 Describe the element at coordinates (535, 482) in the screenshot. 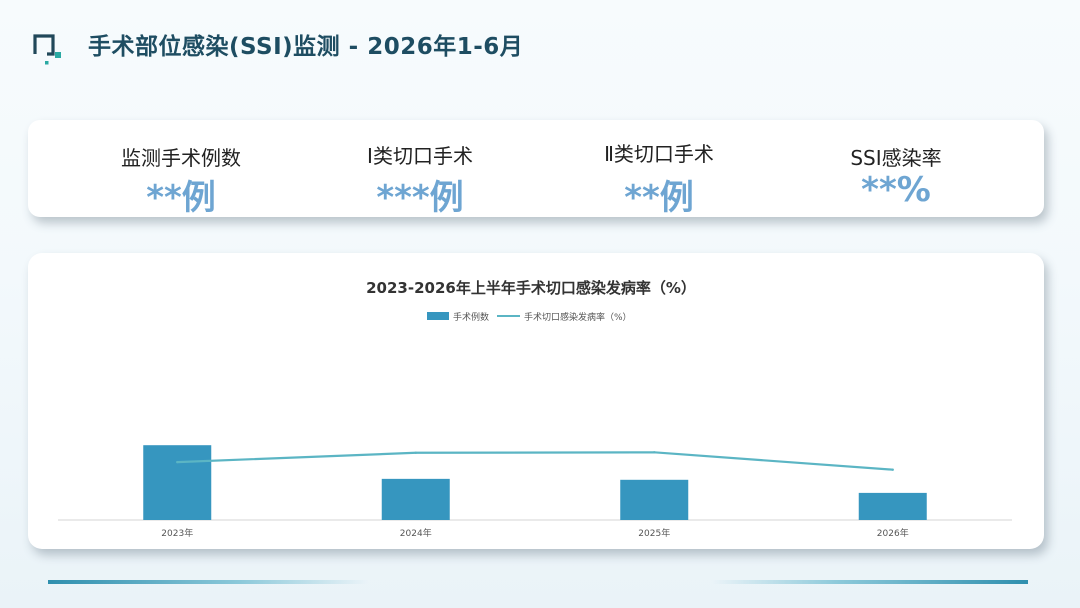

I see `bar-series` at that location.